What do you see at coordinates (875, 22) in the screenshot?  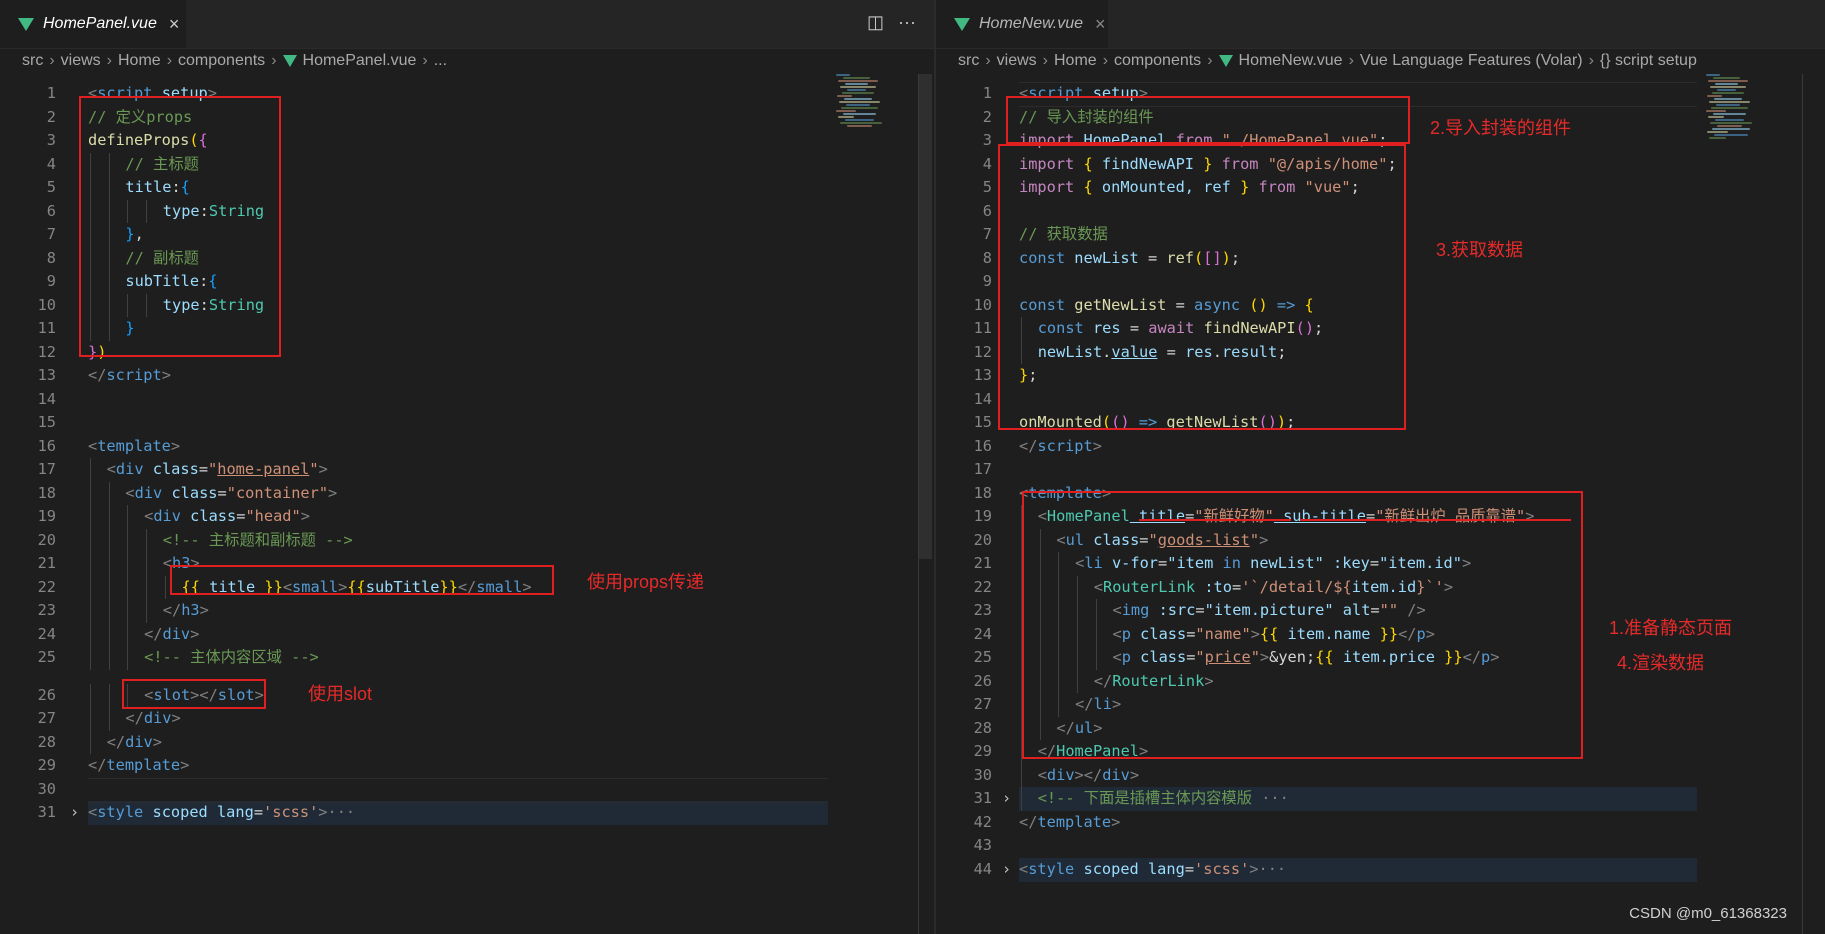 I see `split-editor-icon: ◫` at bounding box center [875, 22].